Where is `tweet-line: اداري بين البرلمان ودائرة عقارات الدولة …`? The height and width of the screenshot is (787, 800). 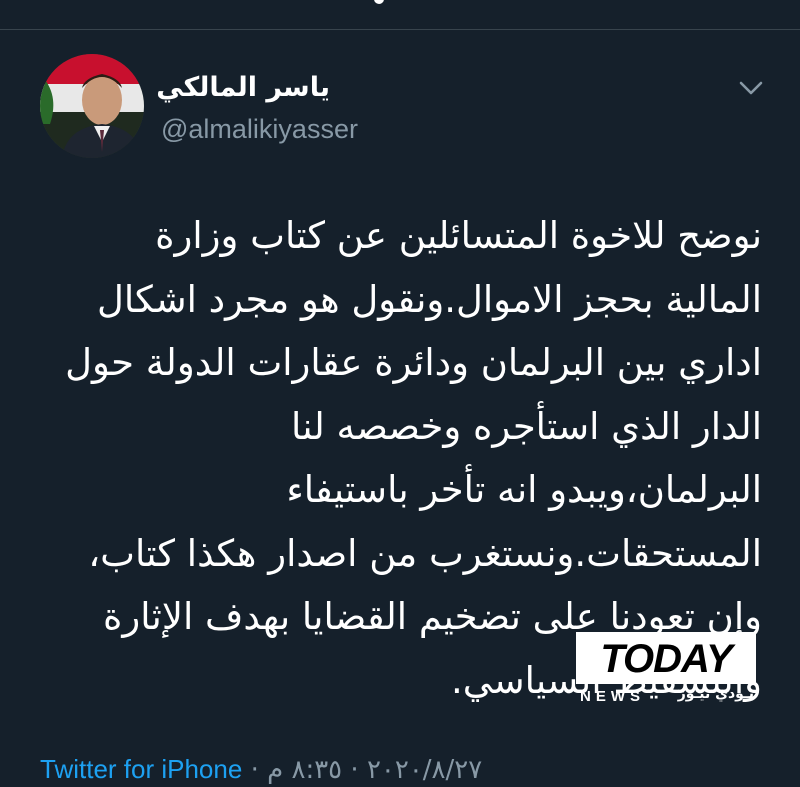
tweet-line: اداري بين البرلمان ودائرة عقارات الدولة … is located at coordinates (413, 362).